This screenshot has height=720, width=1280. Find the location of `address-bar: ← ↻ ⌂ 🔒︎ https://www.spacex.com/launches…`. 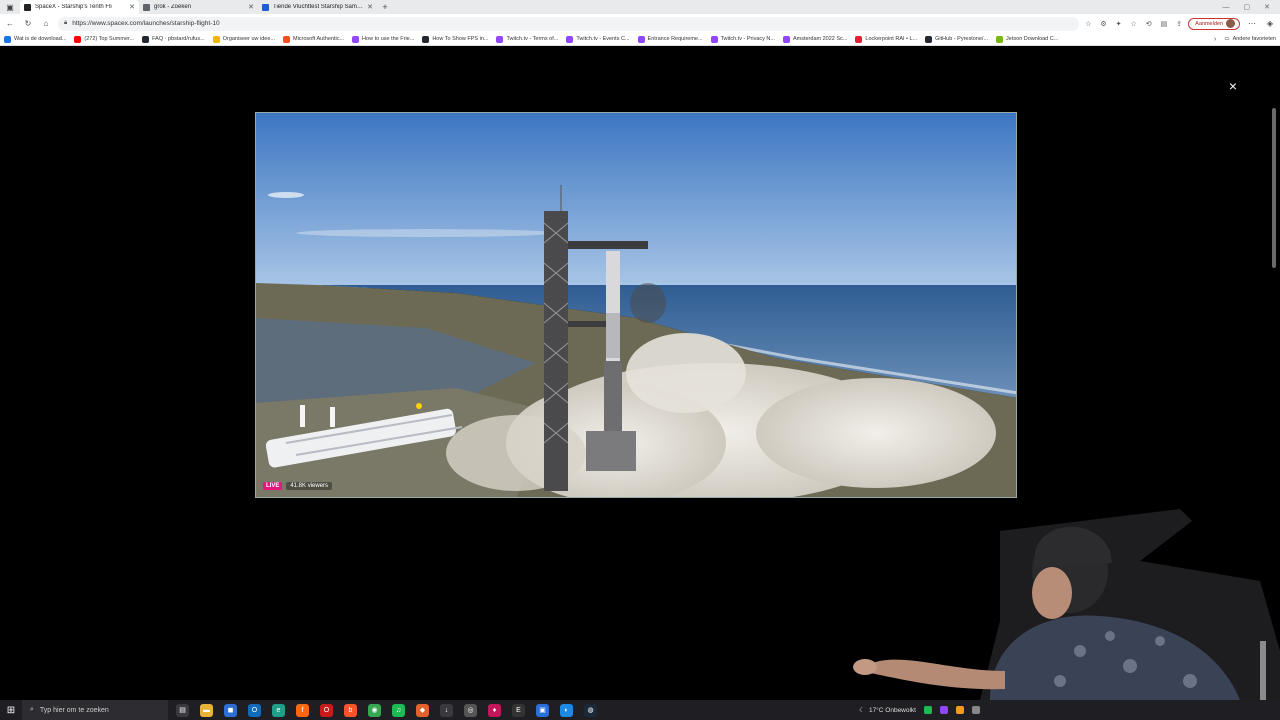

address-bar: ← ↻ ⌂ 🔒︎ https://www.spacex.com/launches… is located at coordinates (640, 23).